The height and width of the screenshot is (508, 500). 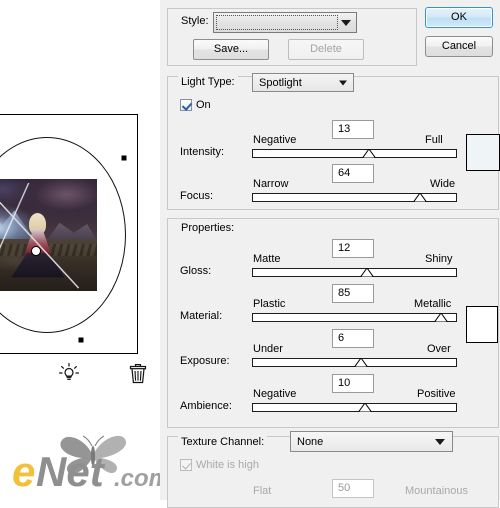 I want to click on trash-icon, so click(x=138, y=375).